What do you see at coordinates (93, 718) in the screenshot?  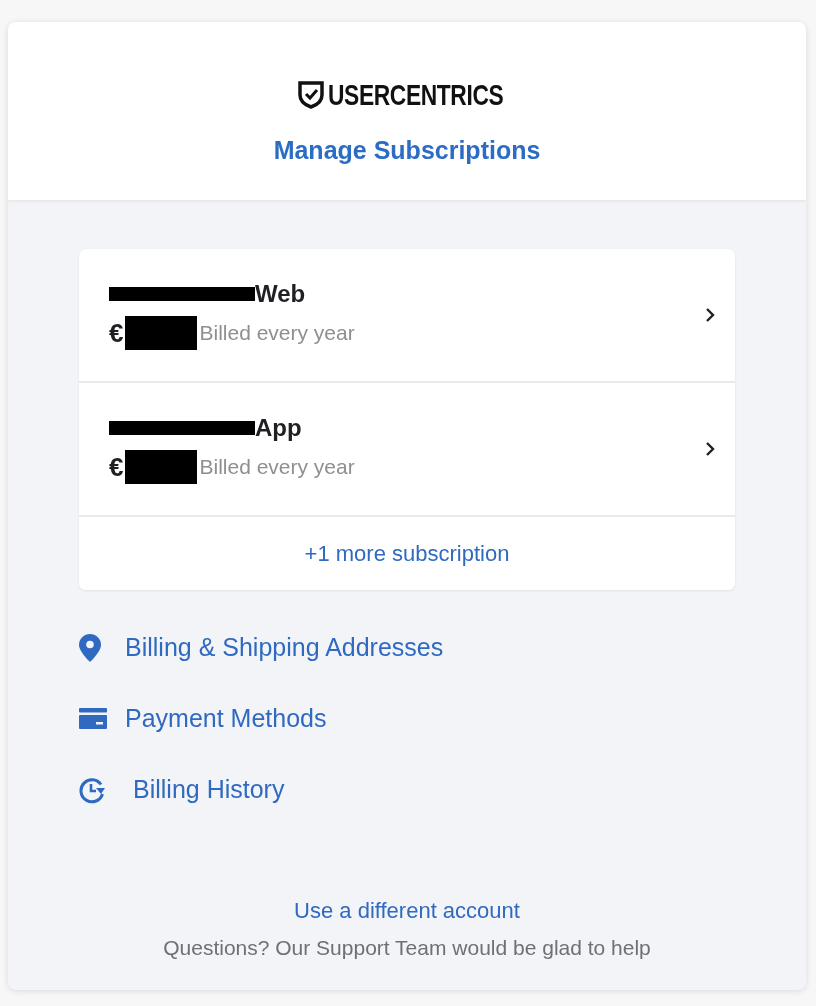 I see `credit-card-icon` at bounding box center [93, 718].